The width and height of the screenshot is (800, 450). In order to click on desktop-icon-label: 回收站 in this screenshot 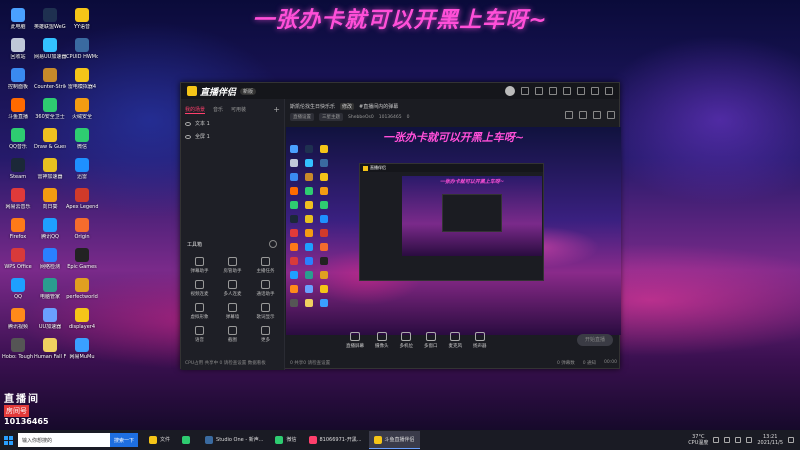, I will do `click(18, 57)`.